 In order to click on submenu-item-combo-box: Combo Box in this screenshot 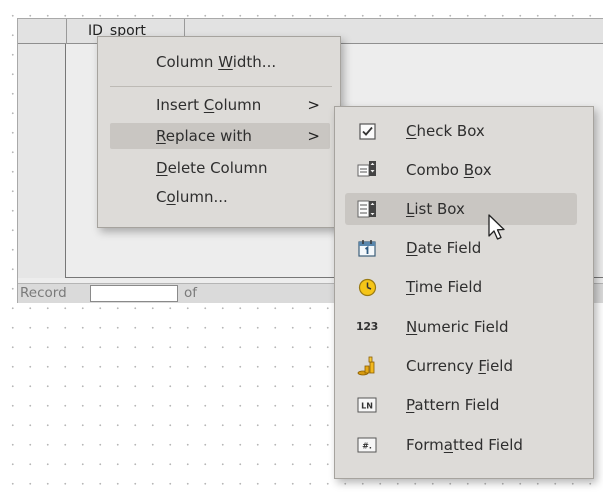, I will do `click(461, 170)`.